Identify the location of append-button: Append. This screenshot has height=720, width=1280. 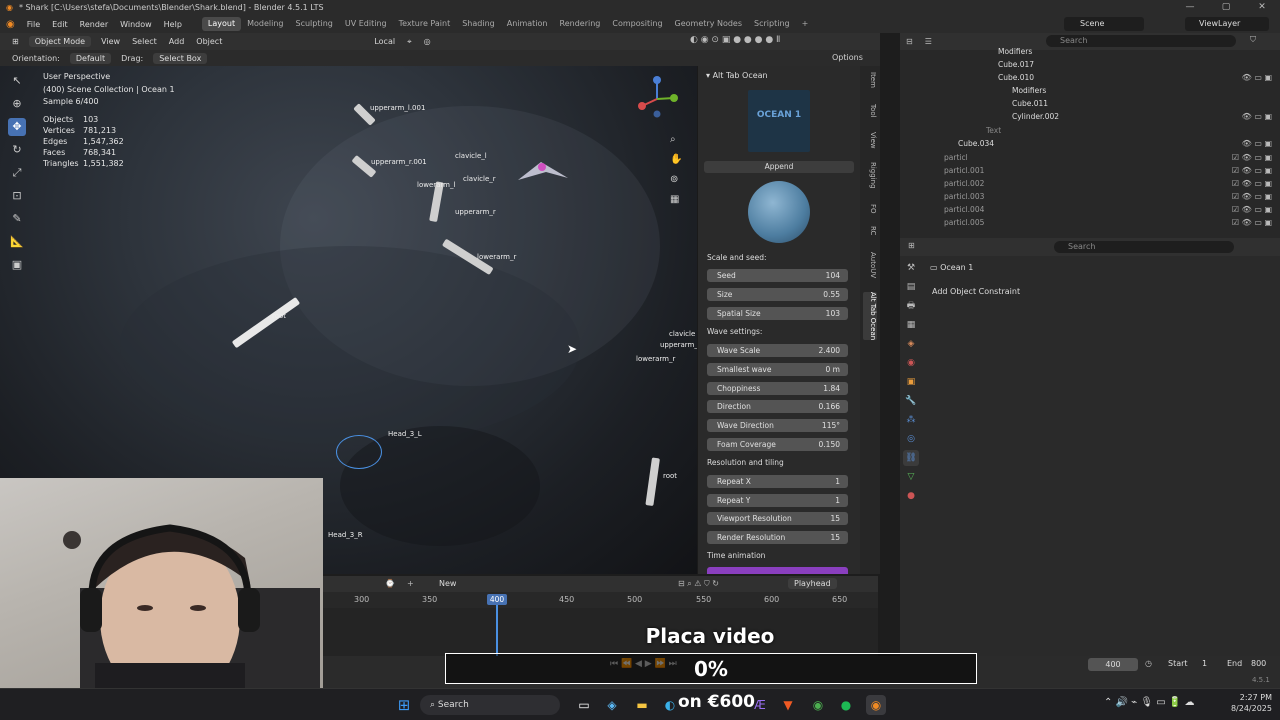
(779, 167).